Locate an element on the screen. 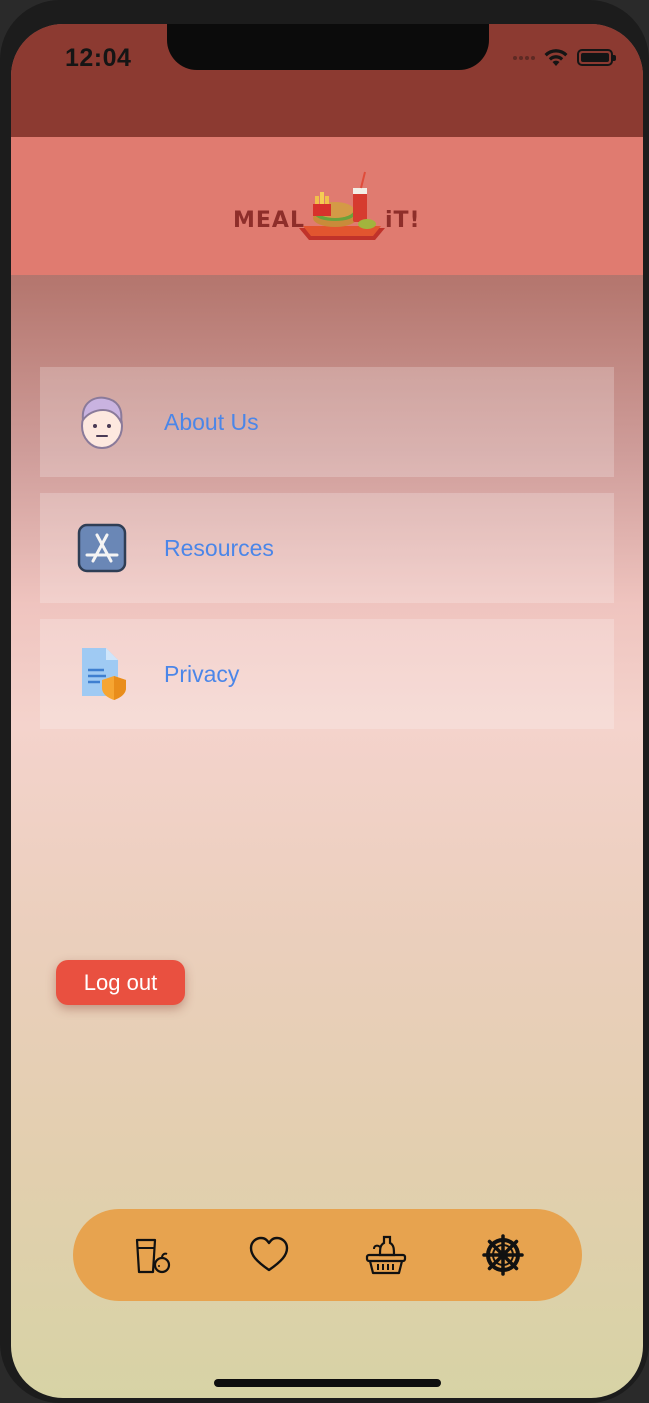  tab-settings is located at coordinates (503, 1255).